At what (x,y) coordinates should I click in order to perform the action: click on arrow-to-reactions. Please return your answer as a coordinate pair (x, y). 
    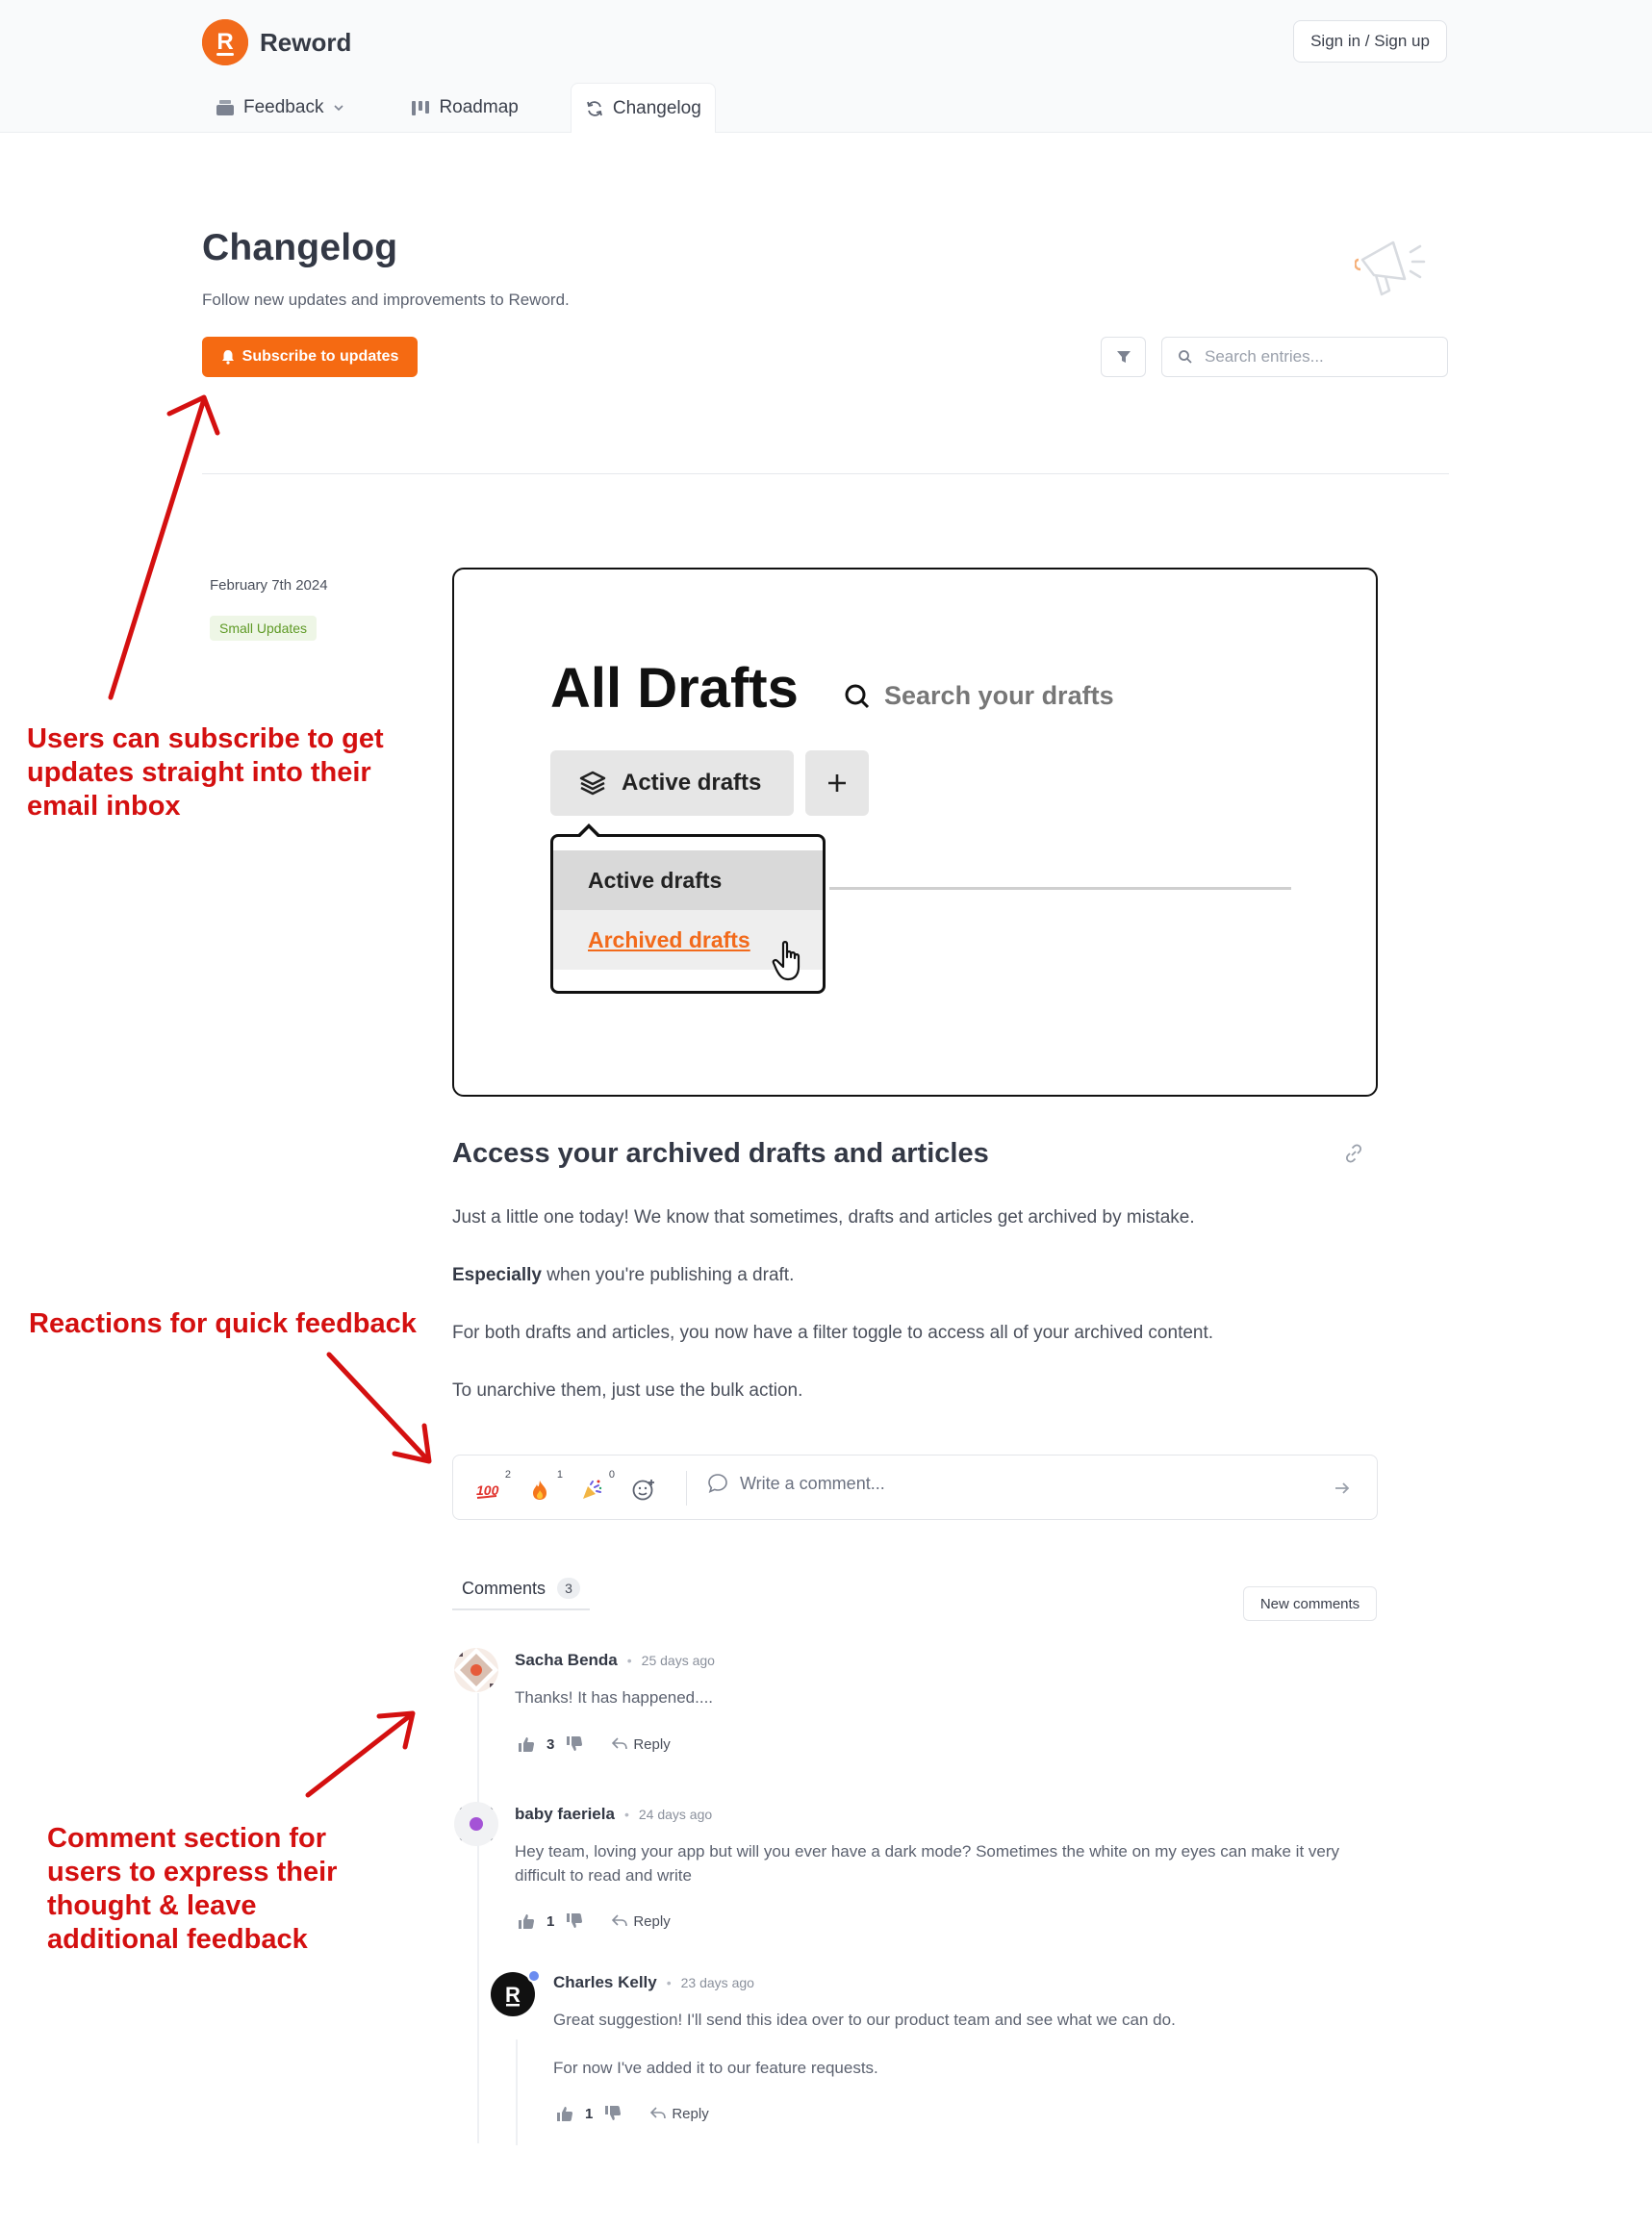
    Looking at the image, I should click on (378, 1407).